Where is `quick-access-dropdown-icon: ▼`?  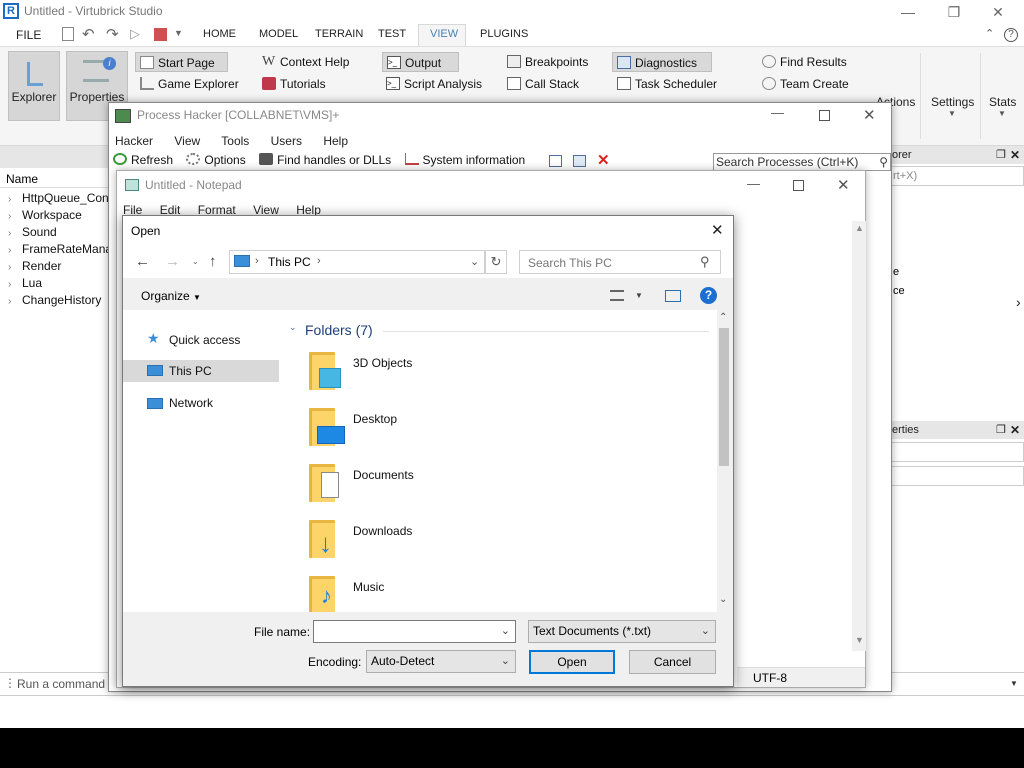
quick-access-dropdown-icon: ▼ is located at coordinates (178, 33).